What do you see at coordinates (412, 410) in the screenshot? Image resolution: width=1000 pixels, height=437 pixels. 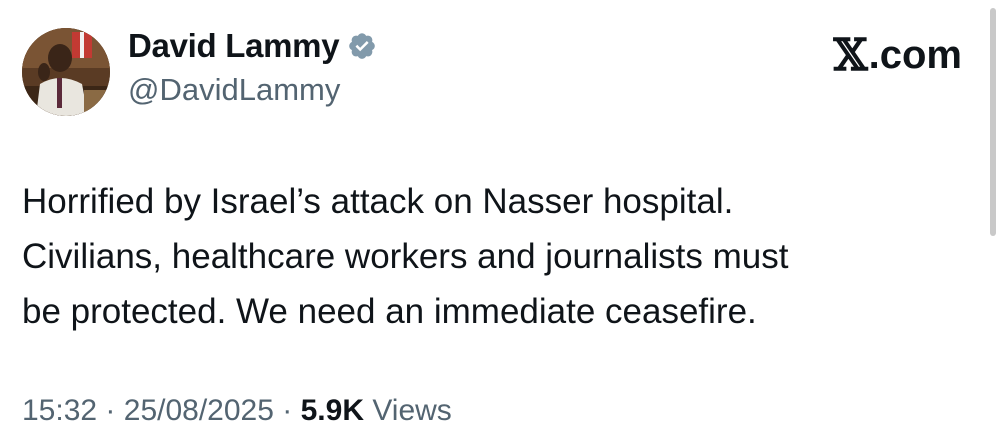 I see `views-label: Views` at bounding box center [412, 410].